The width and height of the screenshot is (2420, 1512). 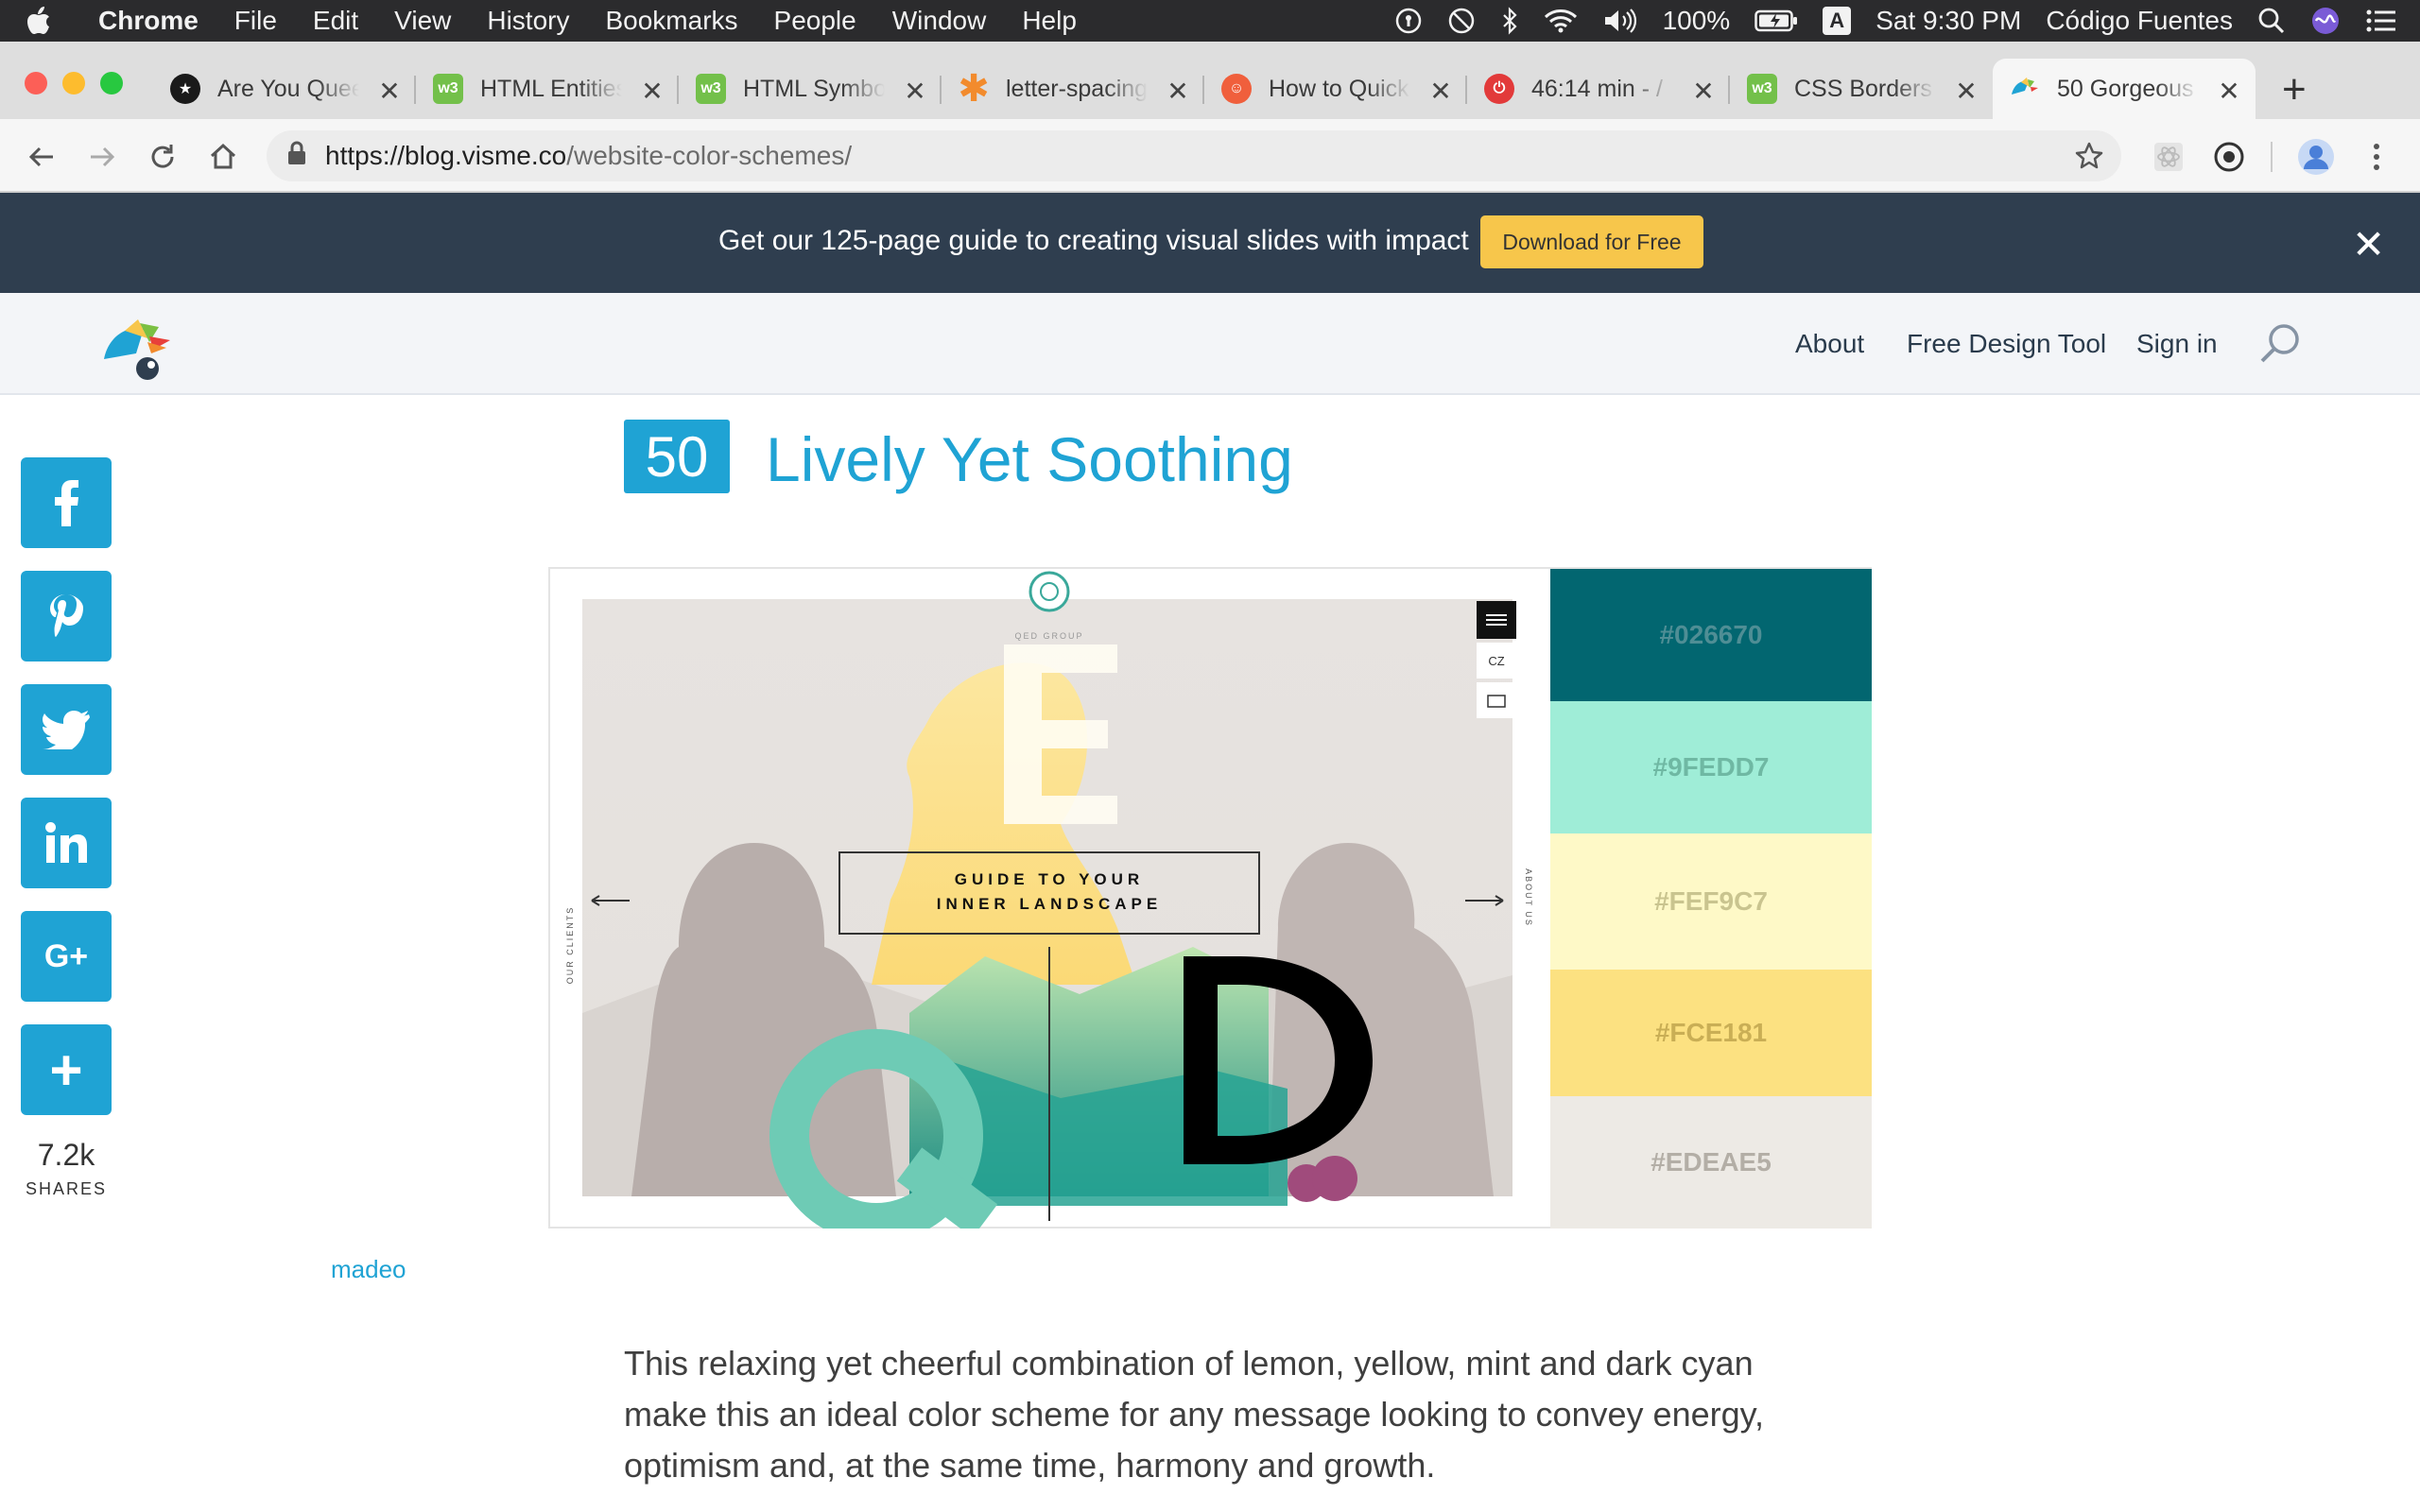 What do you see at coordinates (446, 155) in the screenshot?
I see `url-host: https://blog.visme.co` at bounding box center [446, 155].